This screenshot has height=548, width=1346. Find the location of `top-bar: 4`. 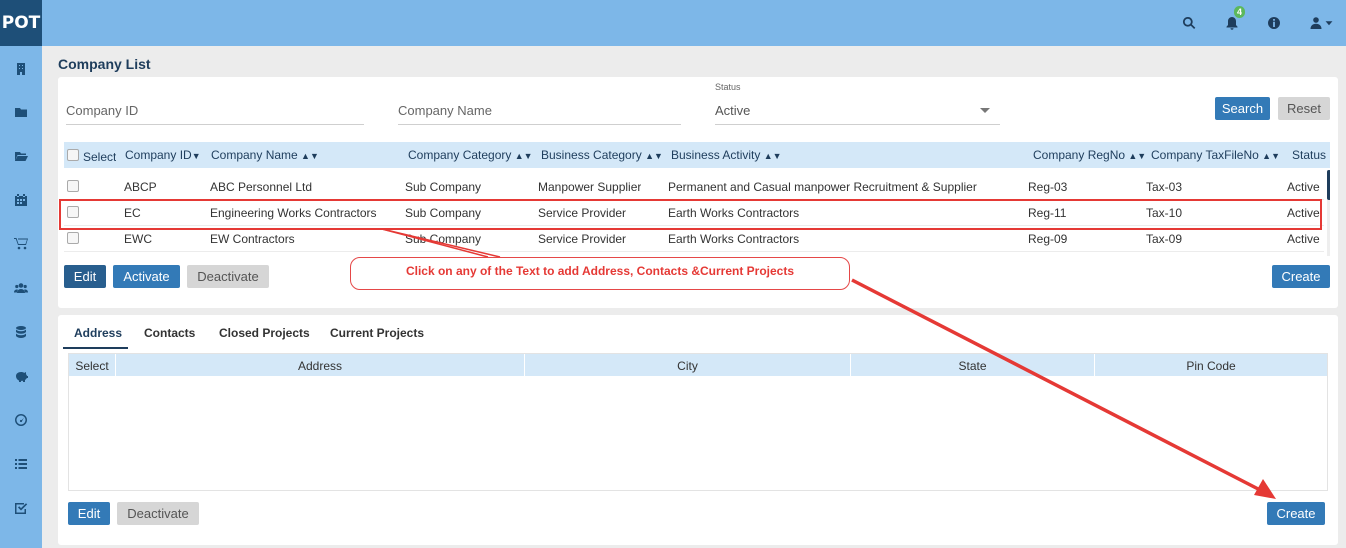

top-bar: 4 is located at coordinates (694, 23).